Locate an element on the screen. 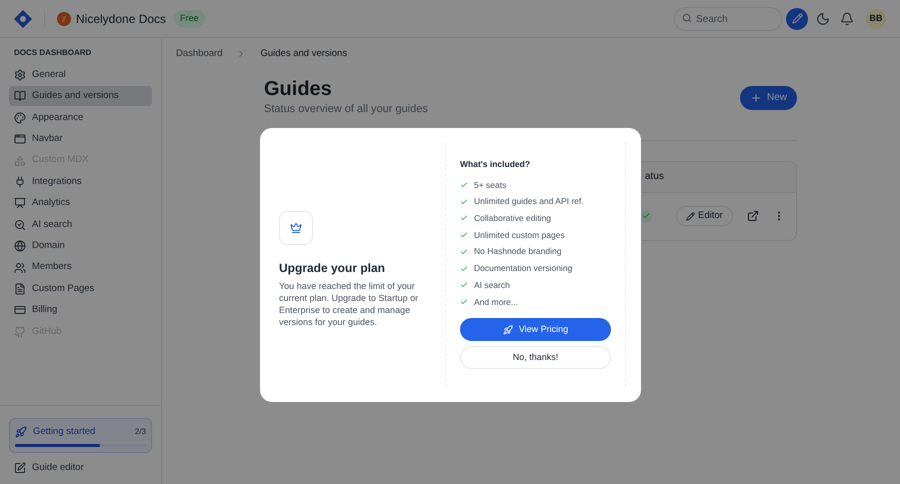 This screenshot has height=484, width=900. feature-item: Documentation versioning is located at coordinates (523, 268).